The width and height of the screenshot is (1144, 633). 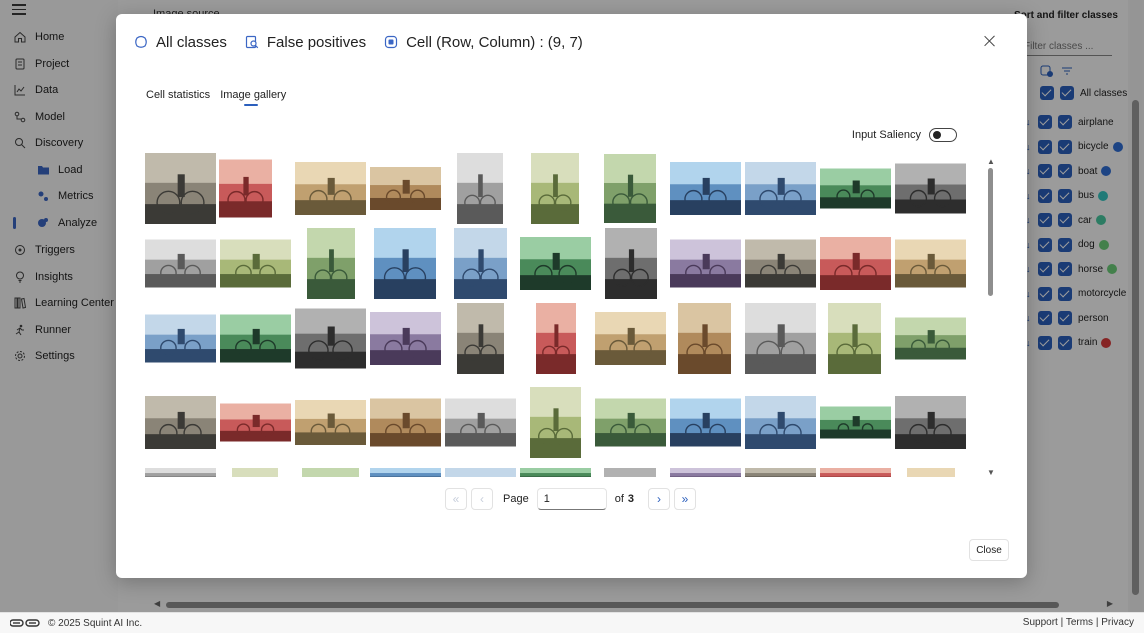 I want to click on tab-image-gallery: Image gallery, so click(x=253, y=97).